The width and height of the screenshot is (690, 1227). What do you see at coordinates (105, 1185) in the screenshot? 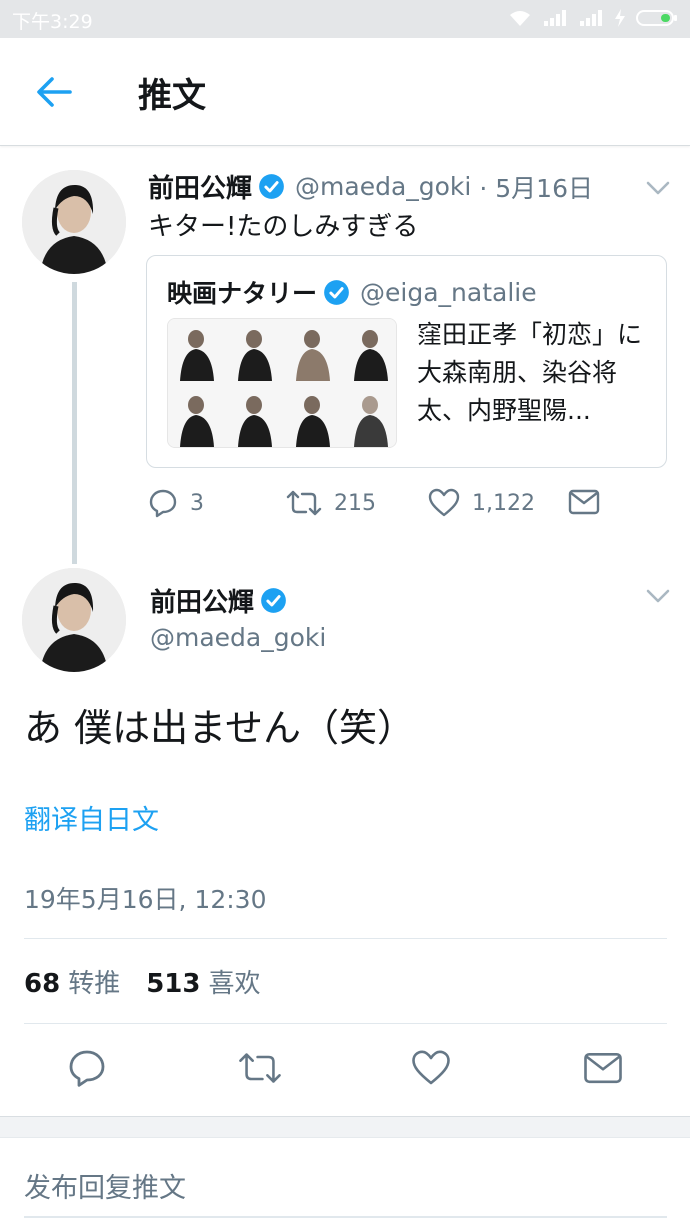
I see `reply-input: 发布回复推文` at bounding box center [105, 1185].